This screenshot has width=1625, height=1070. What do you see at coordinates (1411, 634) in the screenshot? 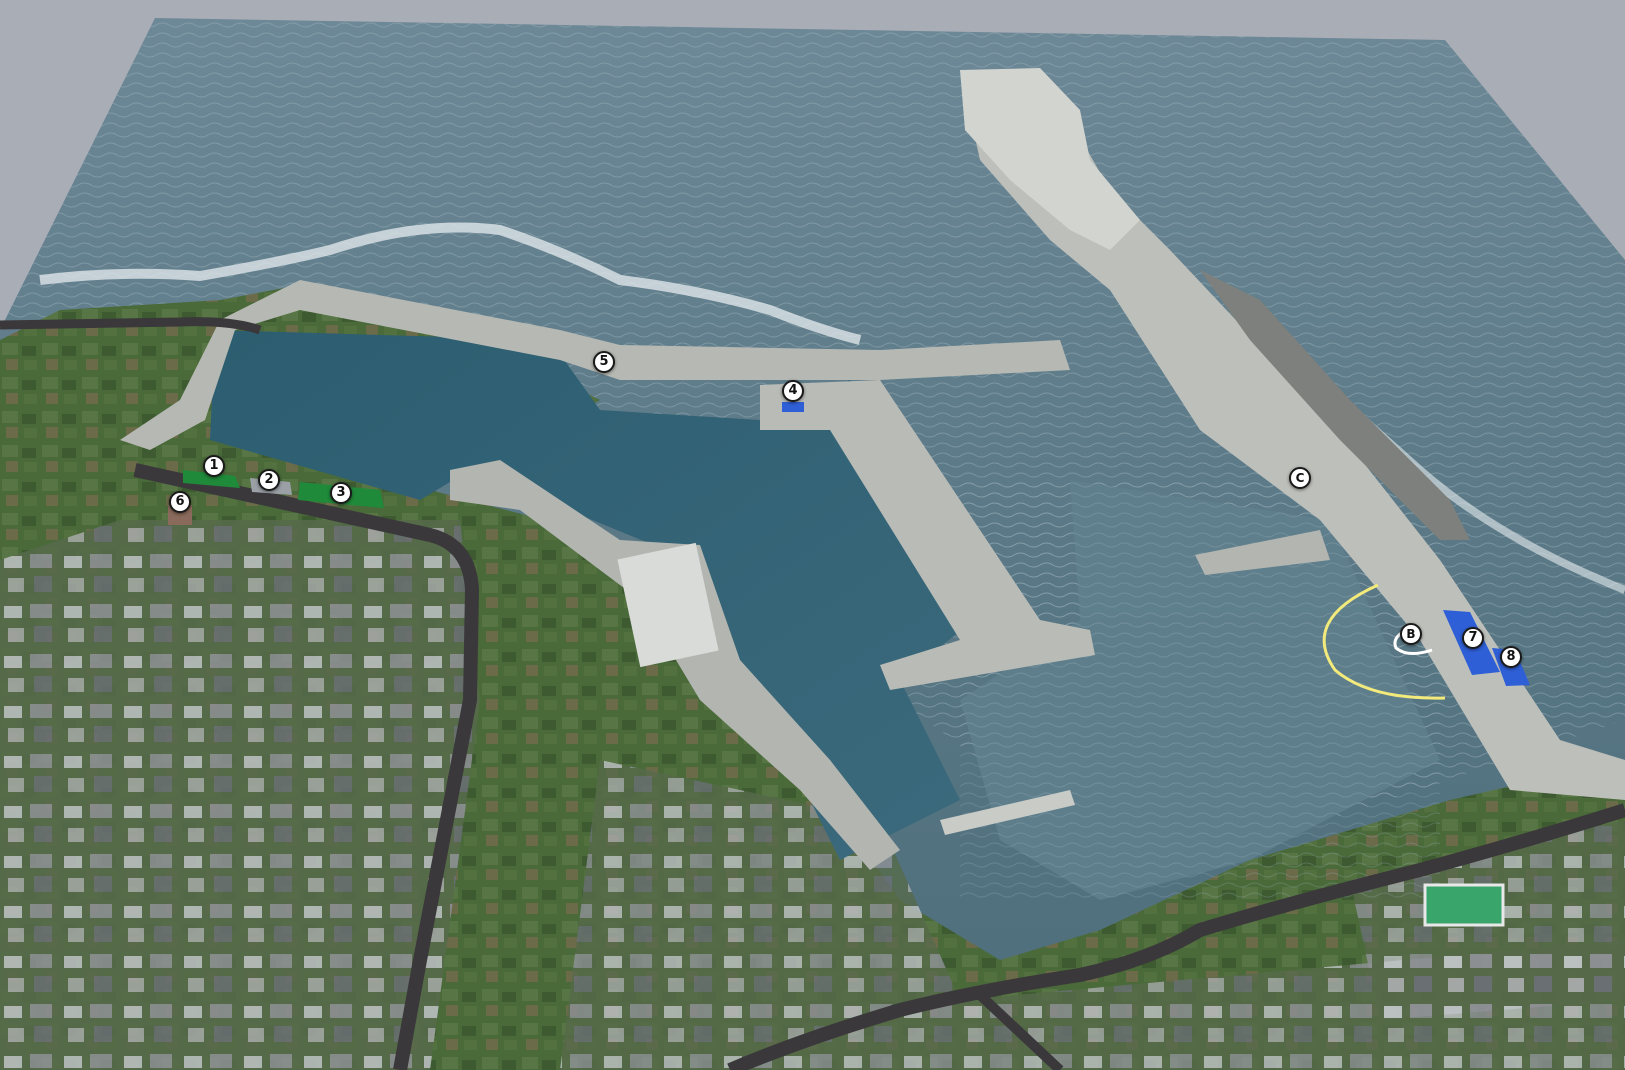
I see `marker-b: B` at bounding box center [1411, 634].